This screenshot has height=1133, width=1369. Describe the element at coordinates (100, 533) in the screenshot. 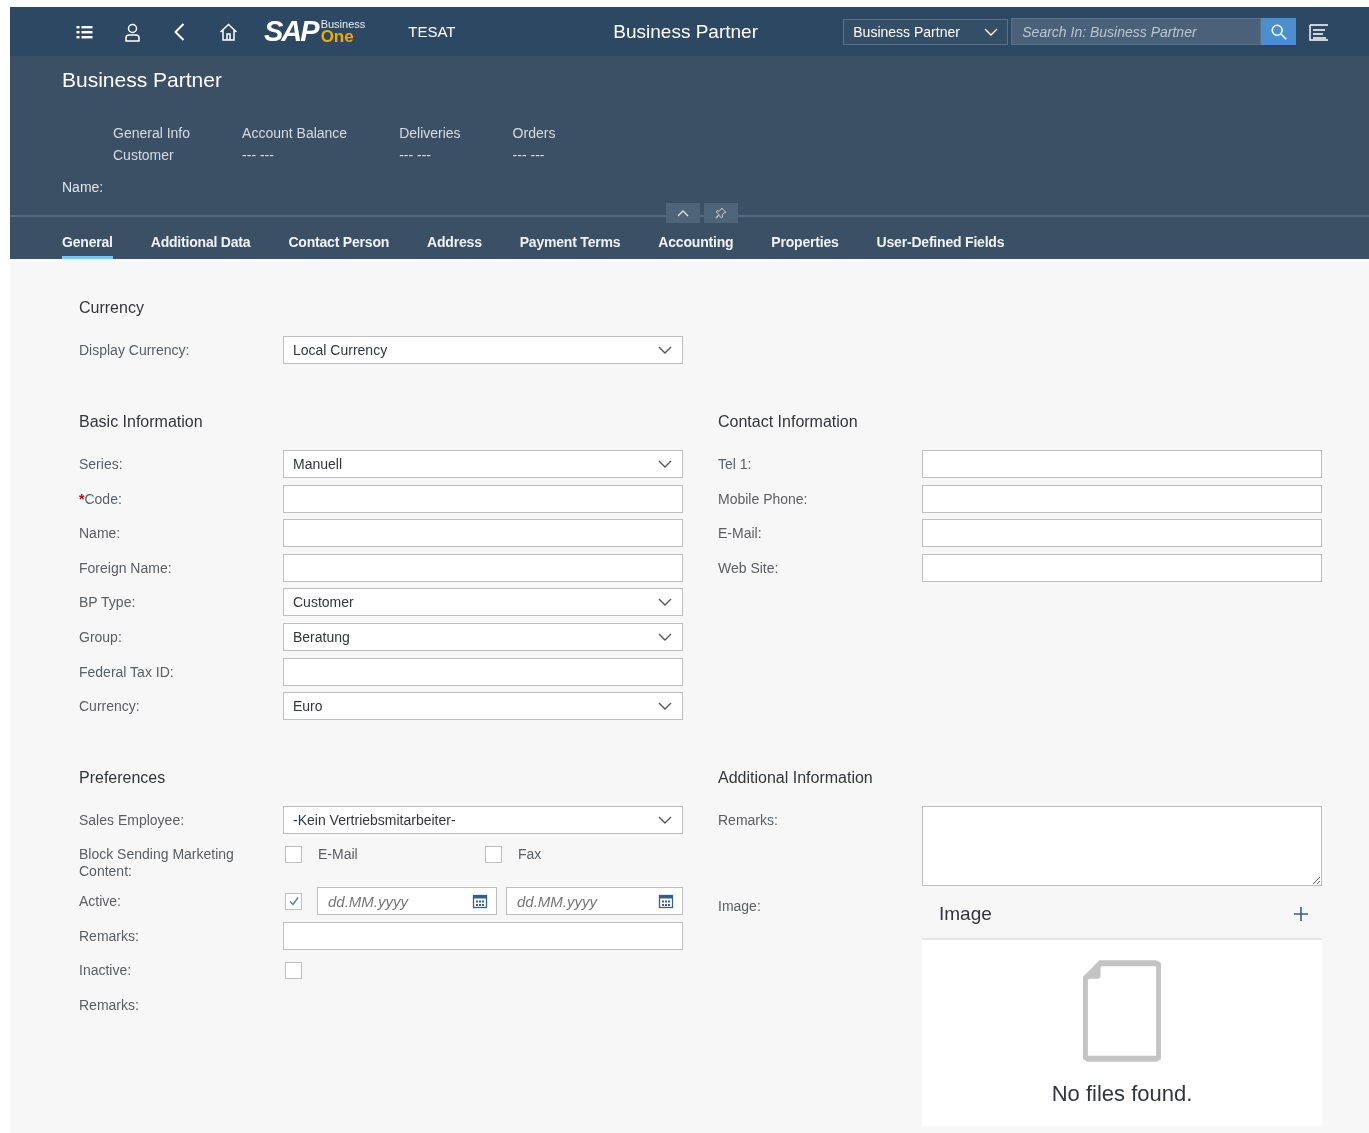

I see `field-label: Name:` at that location.